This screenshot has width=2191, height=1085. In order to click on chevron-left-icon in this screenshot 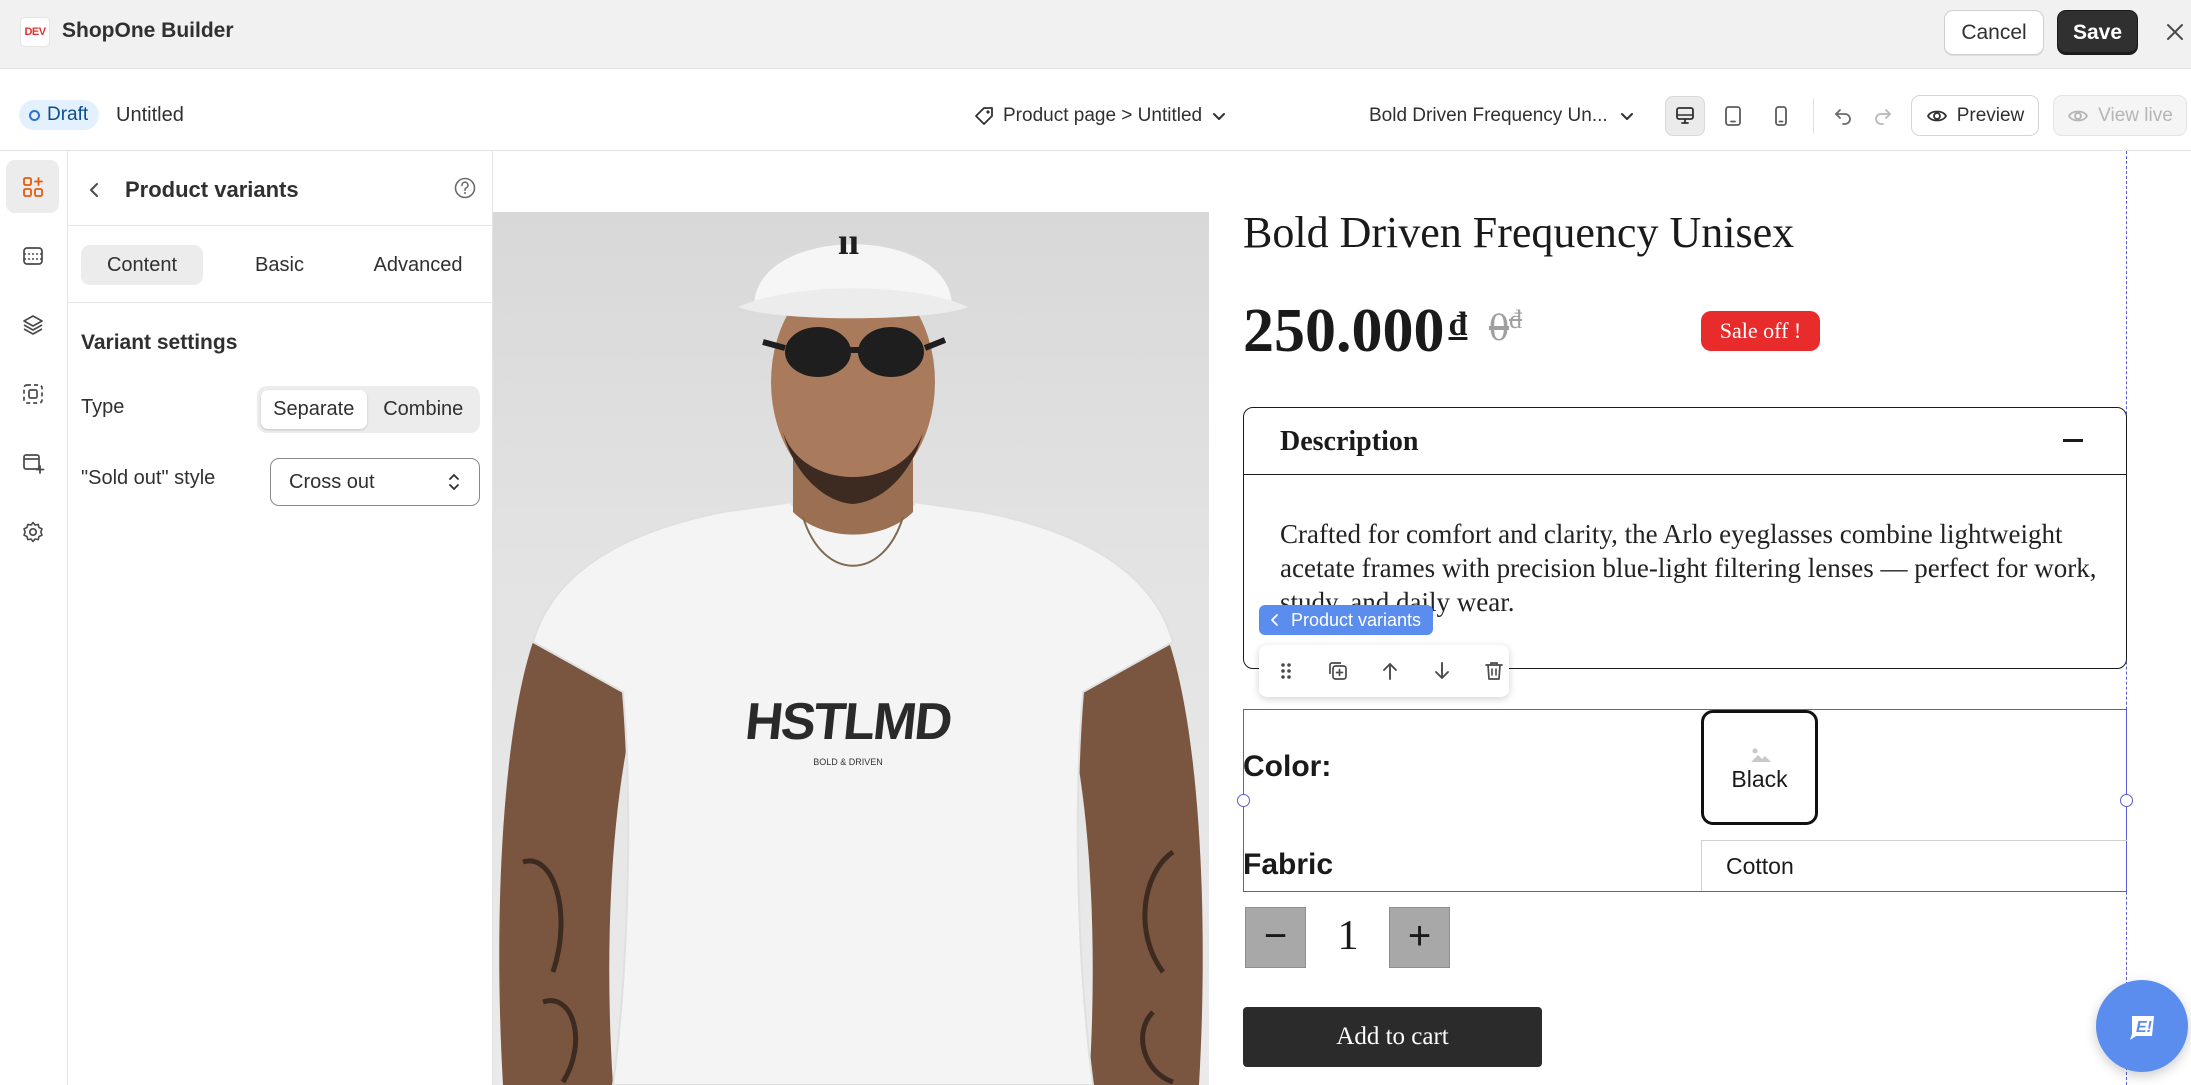, I will do `click(1275, 620)`.